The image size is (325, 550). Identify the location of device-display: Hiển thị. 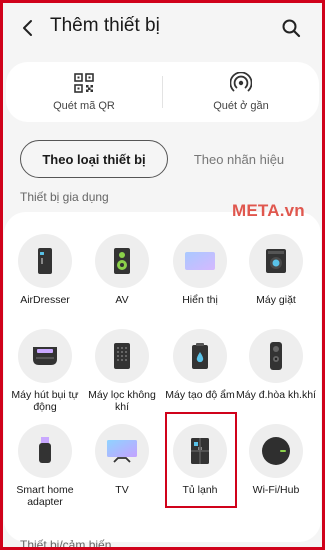
(200, 270).